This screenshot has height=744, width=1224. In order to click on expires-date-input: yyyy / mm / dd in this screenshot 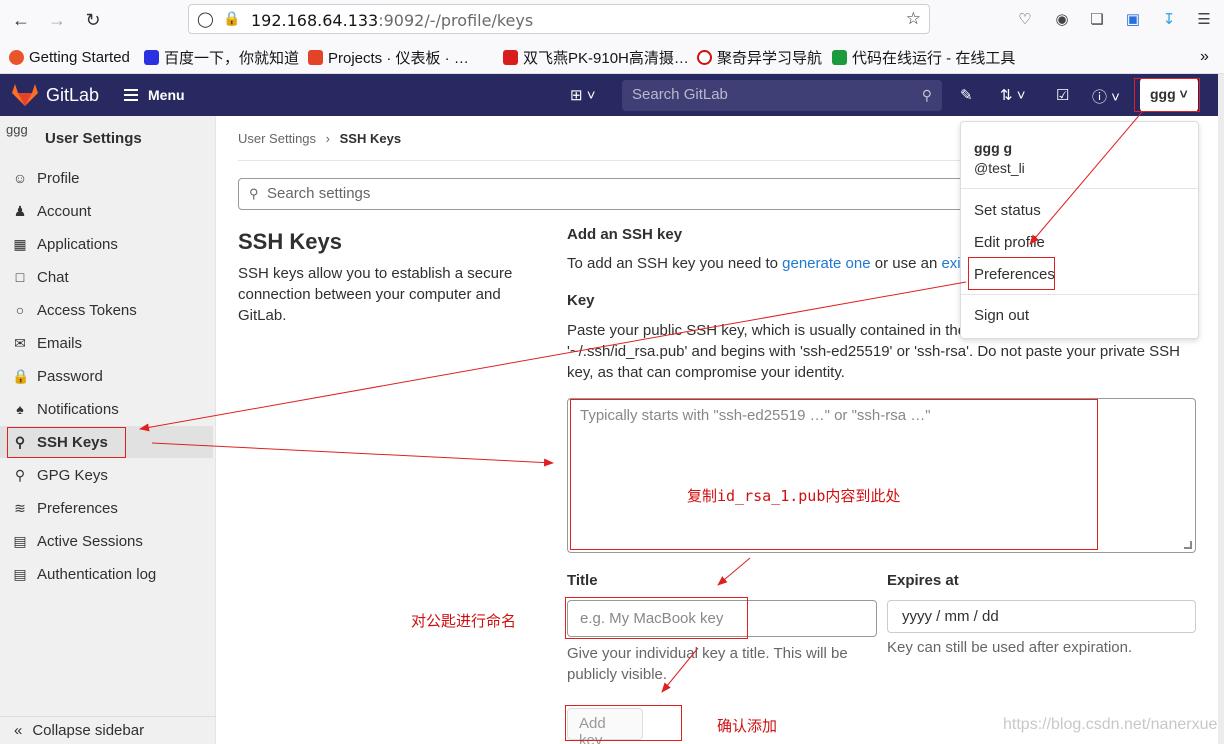, I will do `click(1041, 616)`.